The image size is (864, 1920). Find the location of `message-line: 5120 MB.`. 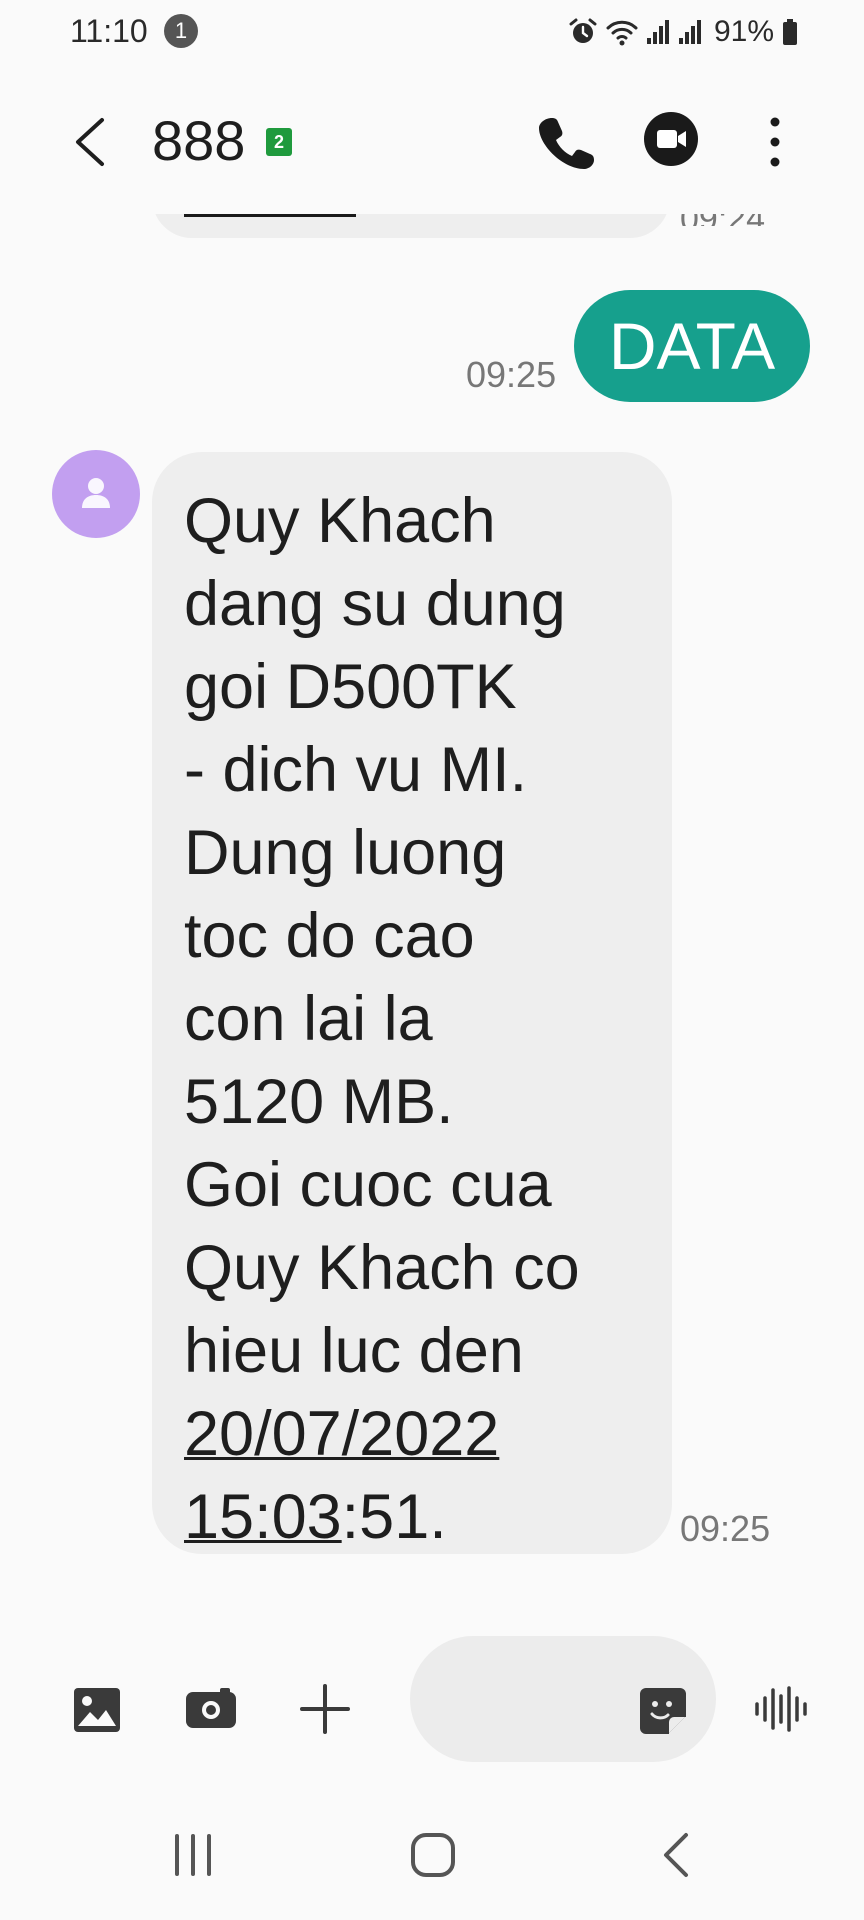

message-line: 5120 MB. is located at coordinates (319, 1102).